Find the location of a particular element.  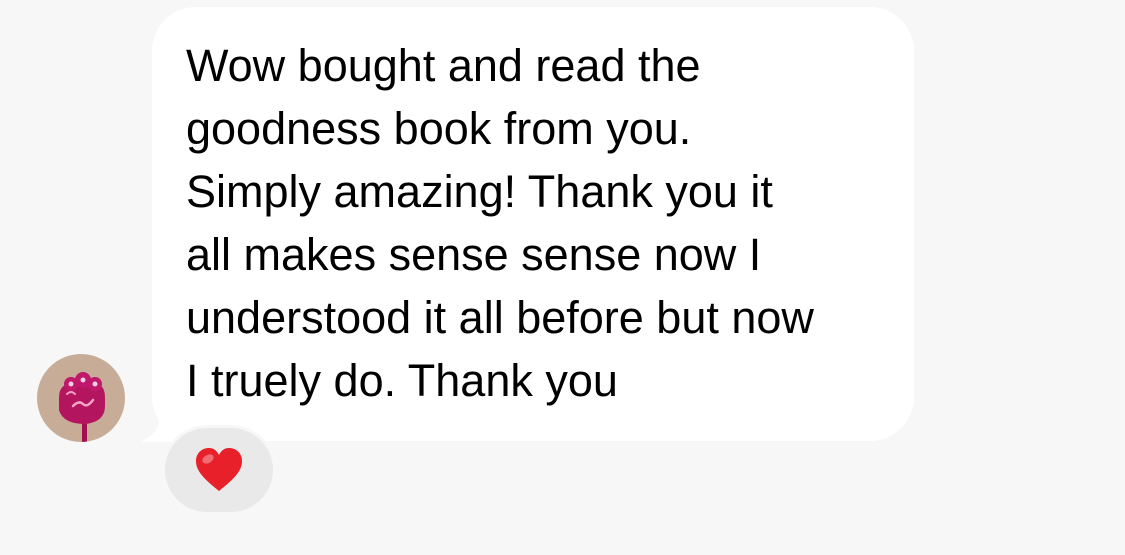

flower-icon is located at coordinates (82, 407).